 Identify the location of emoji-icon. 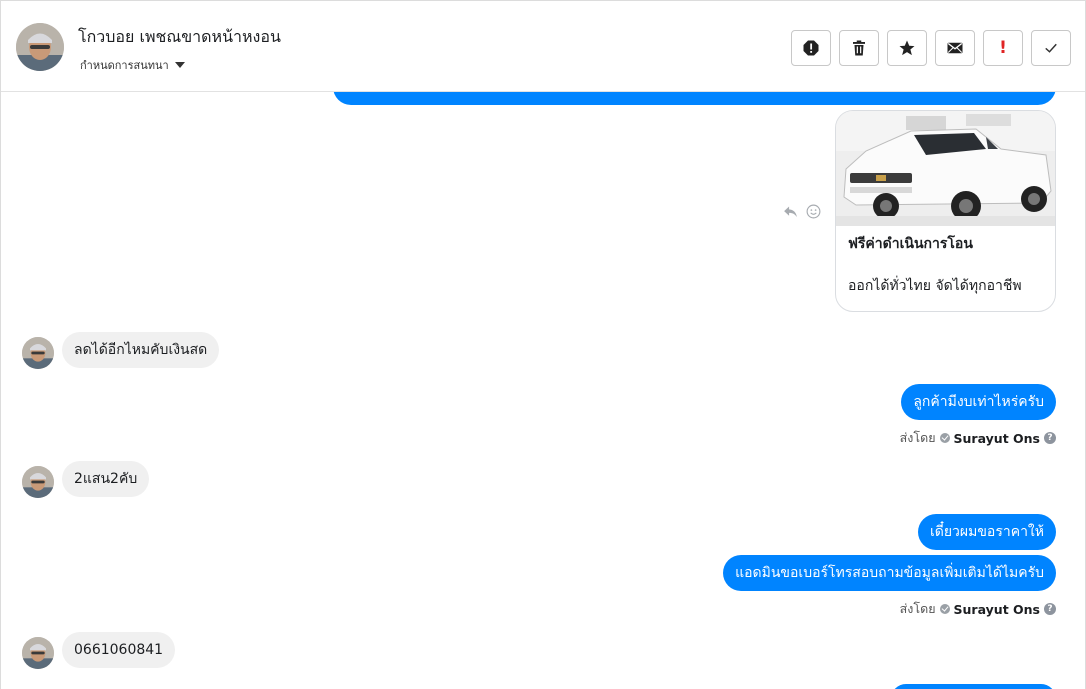
(813, 211).